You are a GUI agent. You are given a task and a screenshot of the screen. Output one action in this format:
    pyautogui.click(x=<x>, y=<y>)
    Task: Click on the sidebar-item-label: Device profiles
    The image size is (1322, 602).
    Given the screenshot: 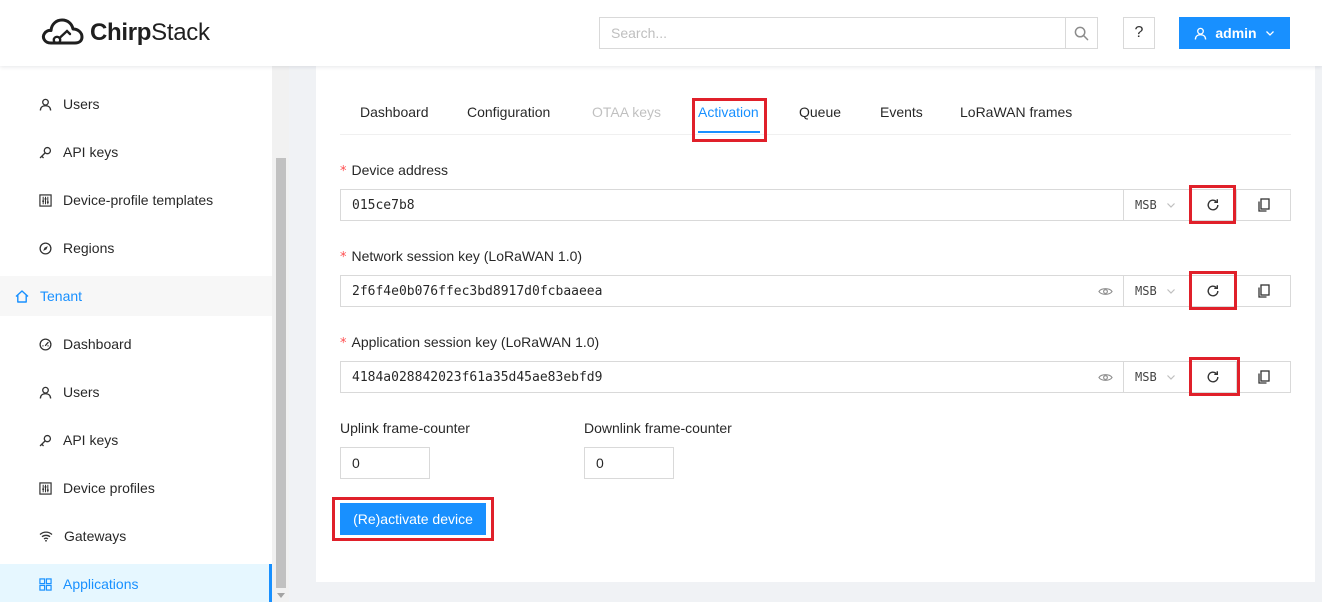 What is the action you would take?
    pyautogui.click(x=109, y=488)
    